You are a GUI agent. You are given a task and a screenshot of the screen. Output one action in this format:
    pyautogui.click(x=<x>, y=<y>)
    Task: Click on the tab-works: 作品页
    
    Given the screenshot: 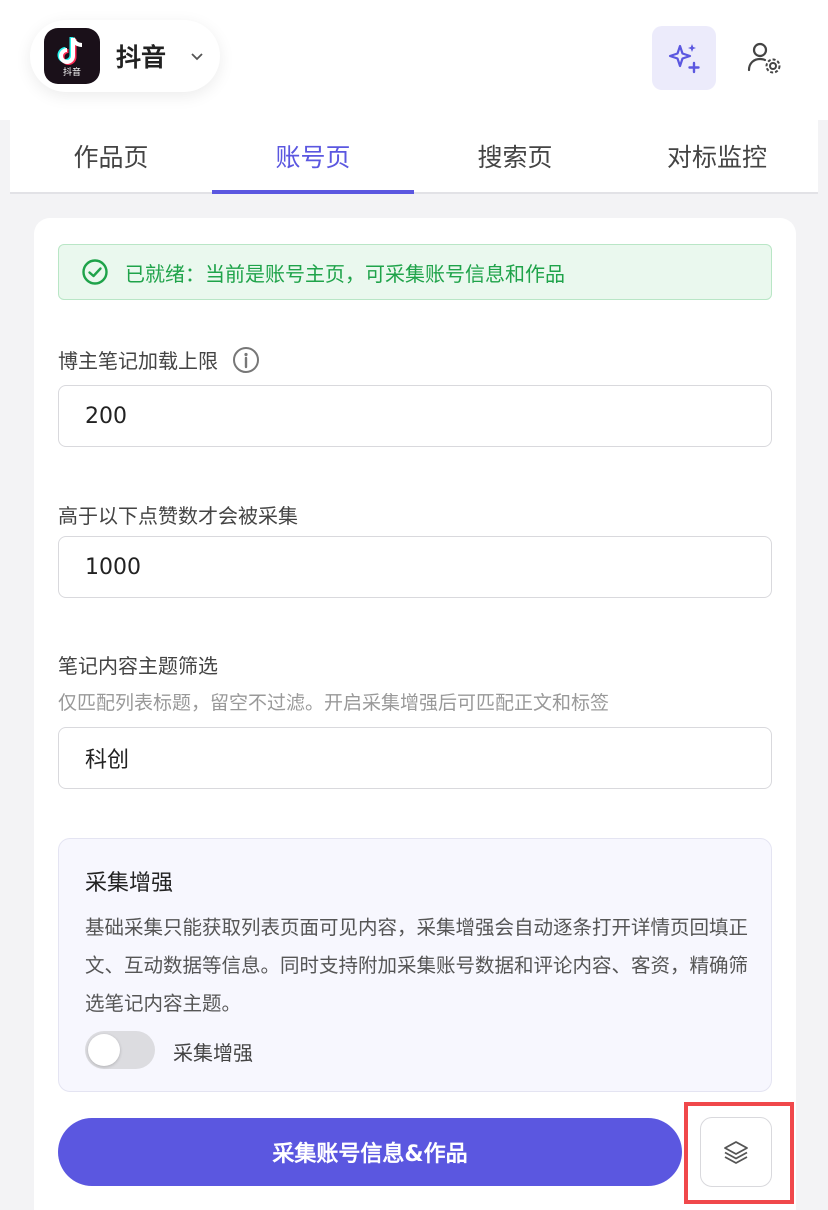 What is the action you would take?
    pyautogui.click(x=111, y=156)
    